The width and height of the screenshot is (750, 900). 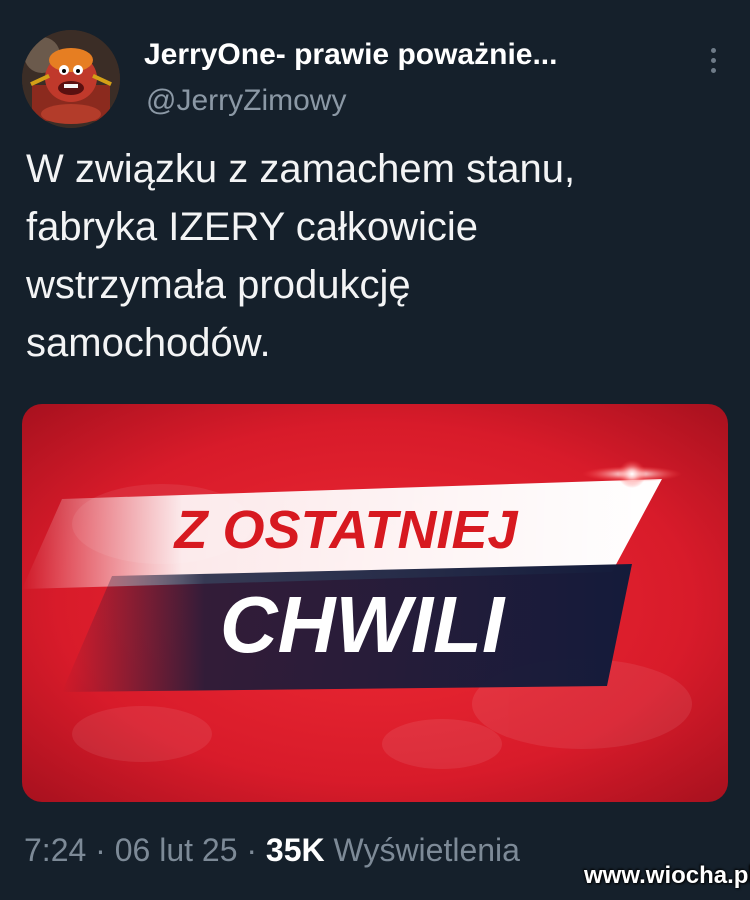 I want to click on tweet-text-line: samochodów., so click(x=148, y=343).